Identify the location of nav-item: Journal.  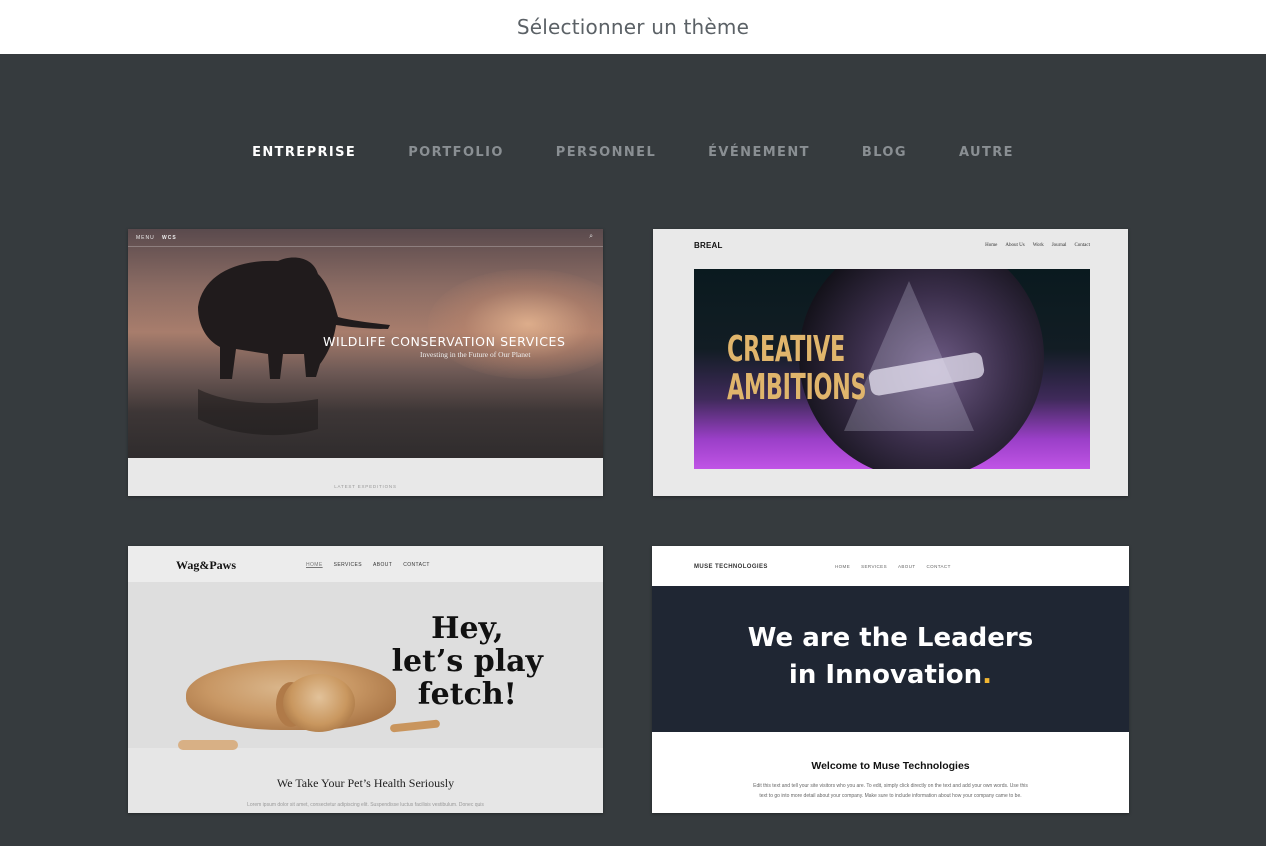
(1059, 245).